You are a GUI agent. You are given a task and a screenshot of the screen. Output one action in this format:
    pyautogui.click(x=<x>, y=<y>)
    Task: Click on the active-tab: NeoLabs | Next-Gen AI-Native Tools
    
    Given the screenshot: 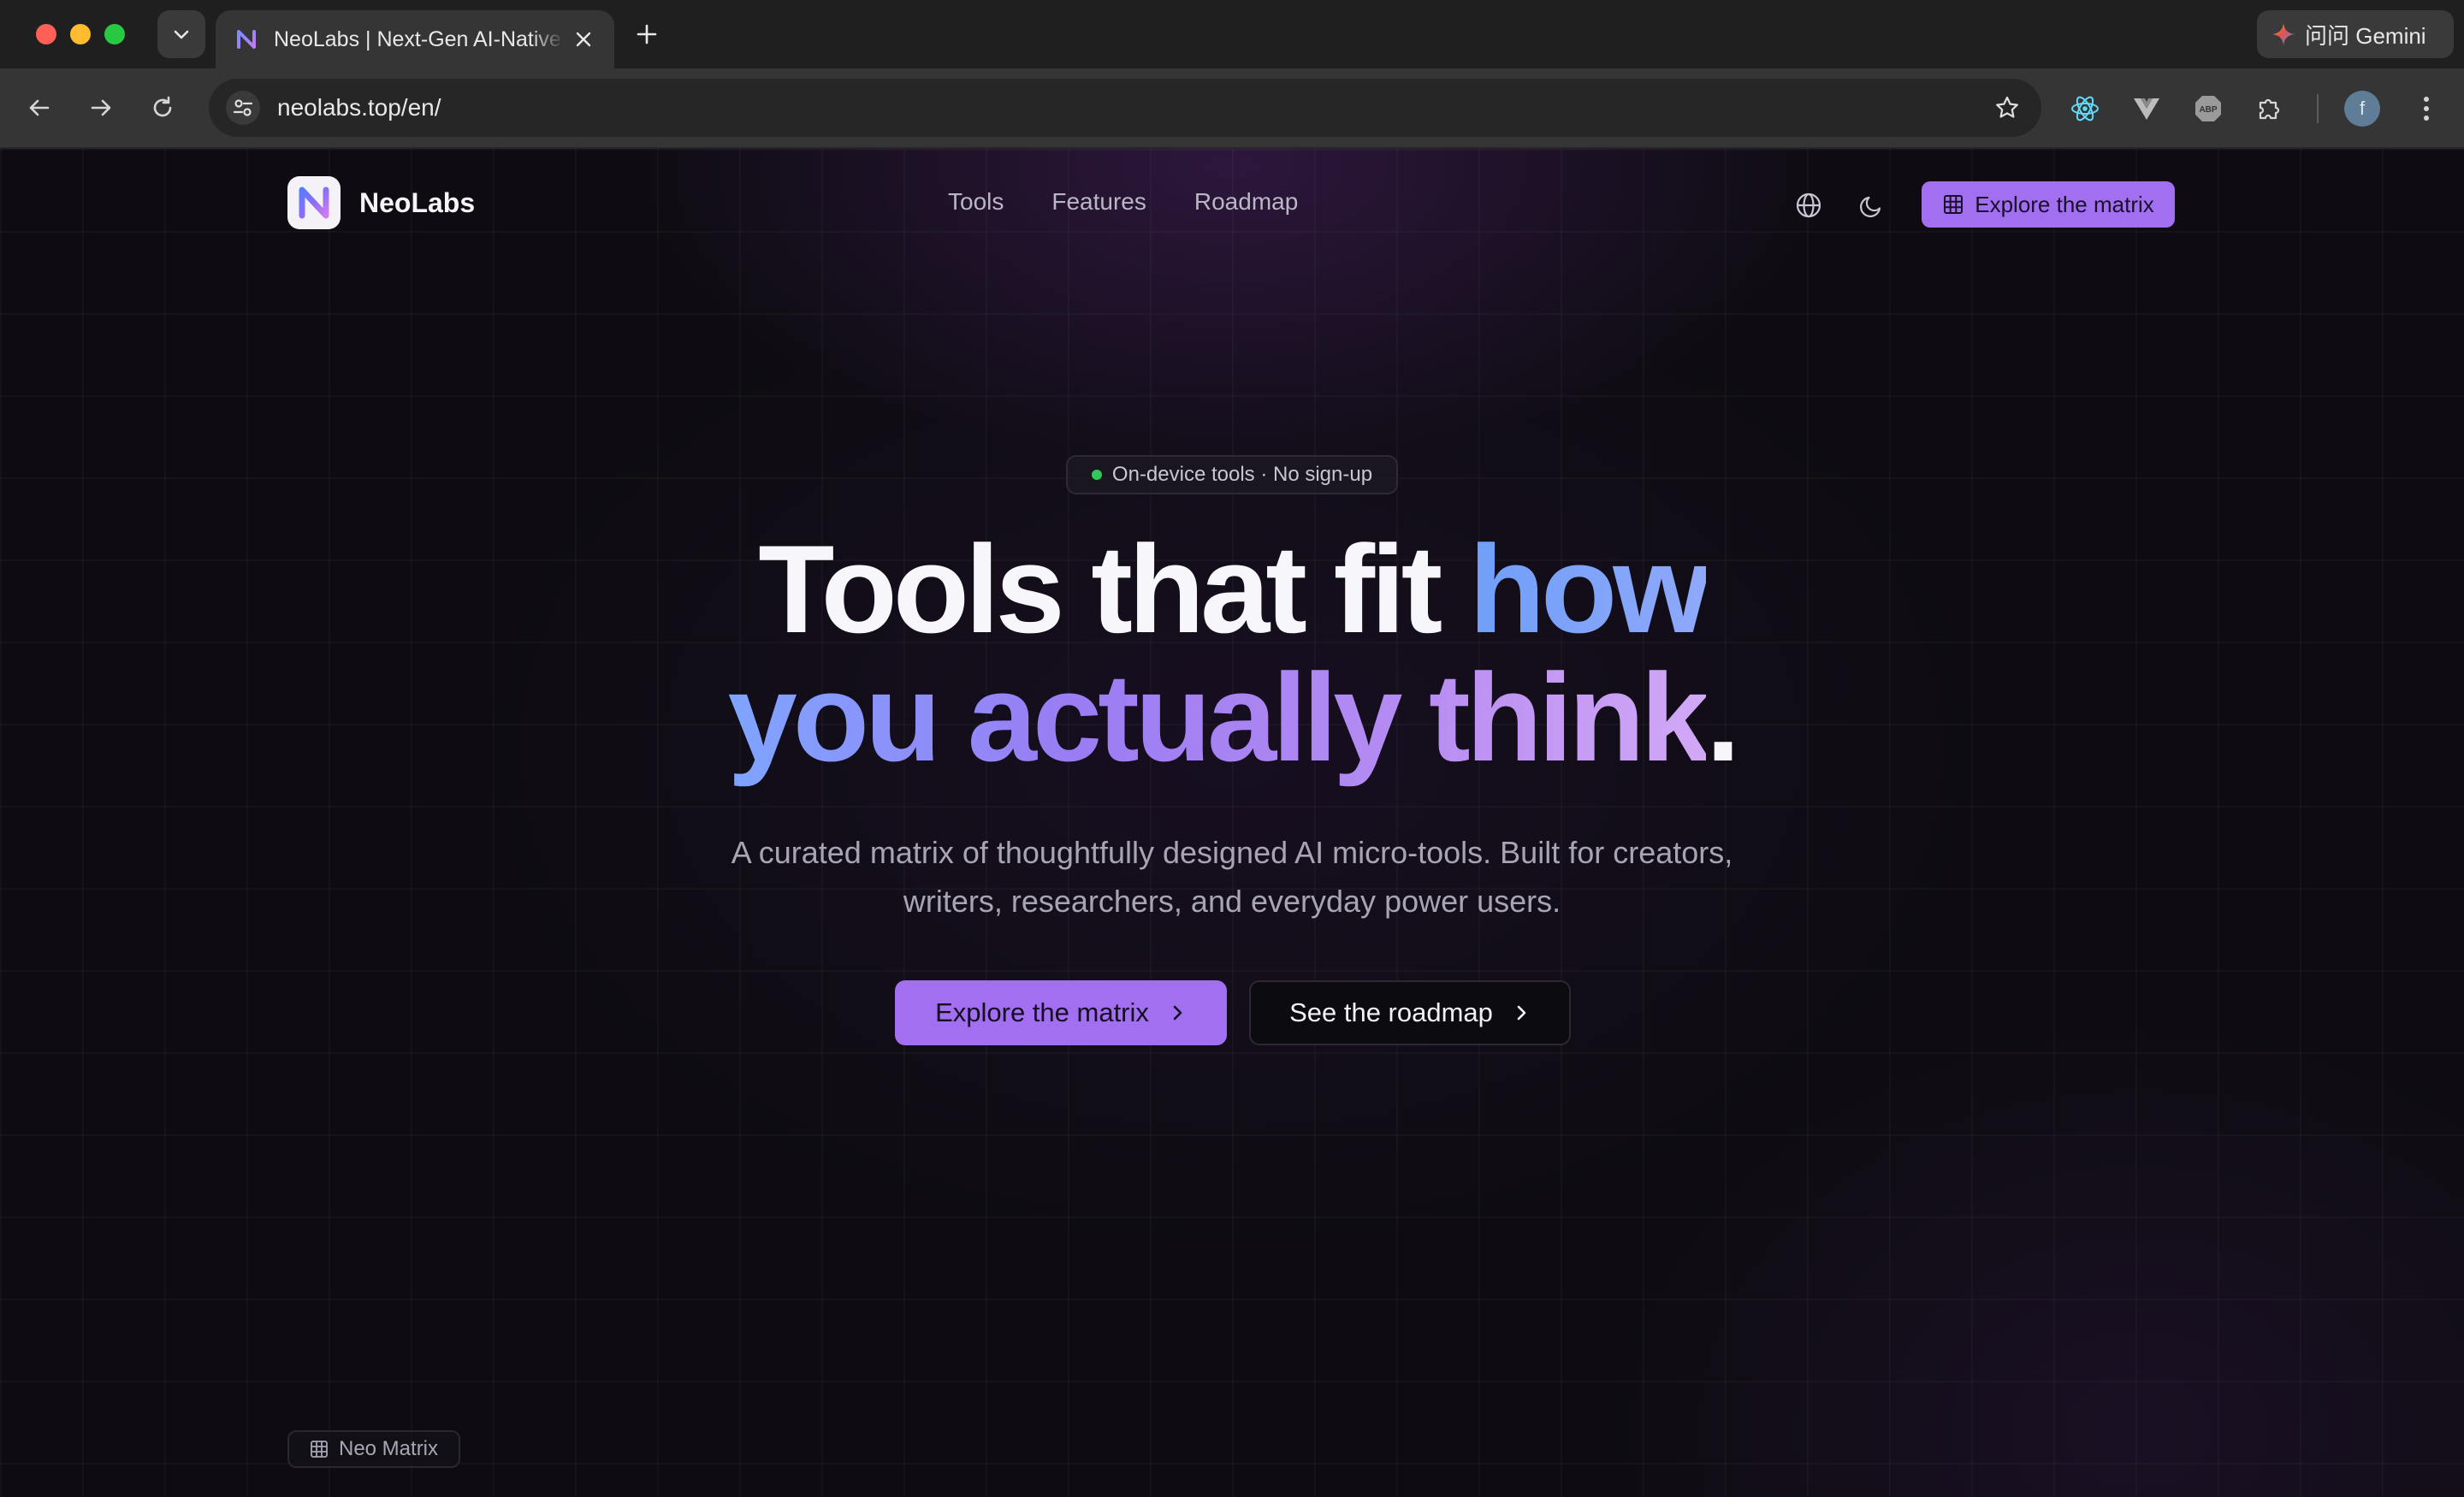 What is the action you would take?
    pyautogui.click(x=415, y=39)
    